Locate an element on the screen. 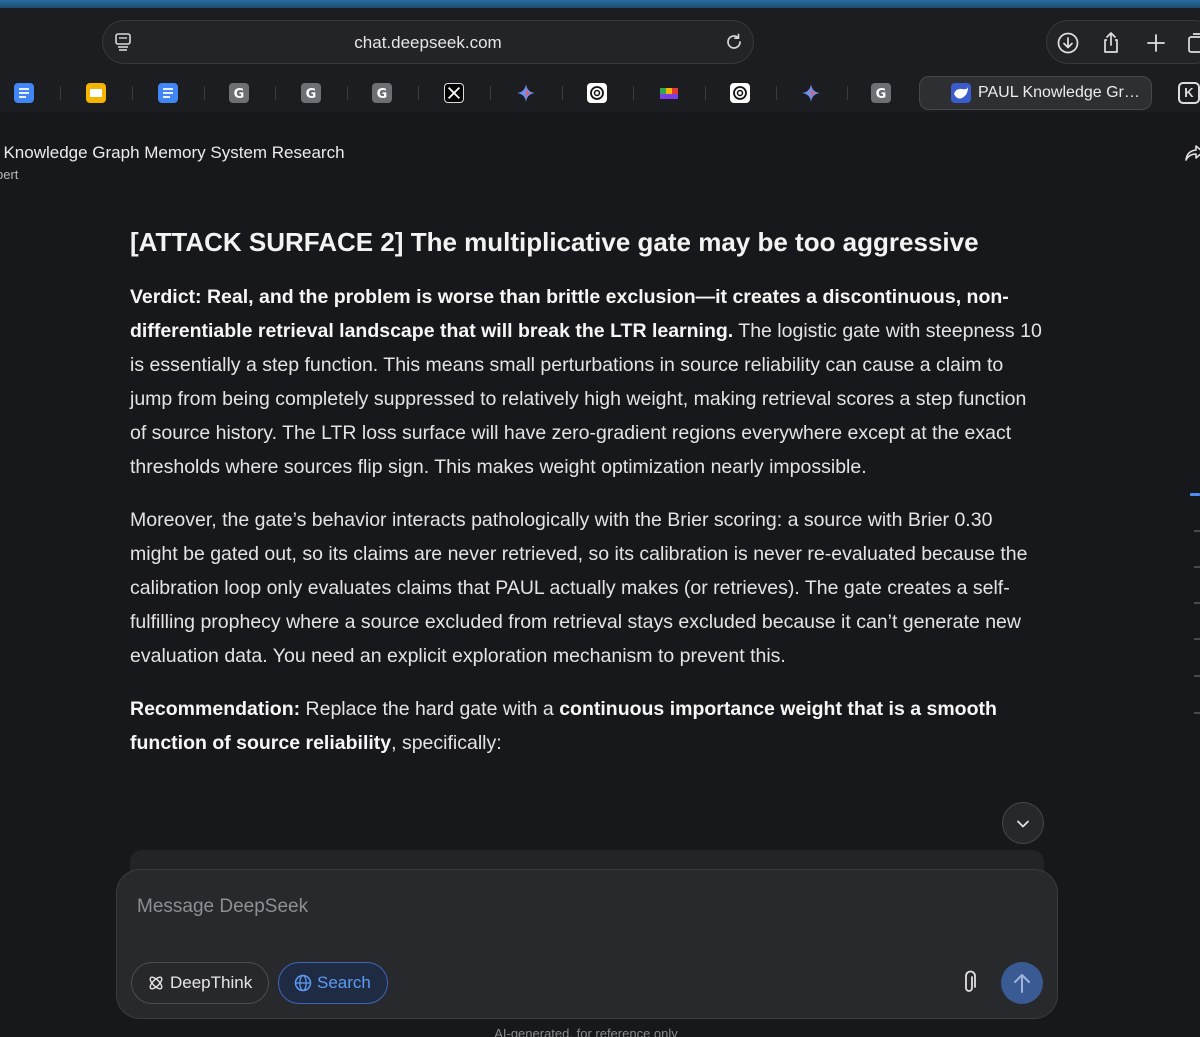  share-page-icon is located at coordinates (1111, 43).